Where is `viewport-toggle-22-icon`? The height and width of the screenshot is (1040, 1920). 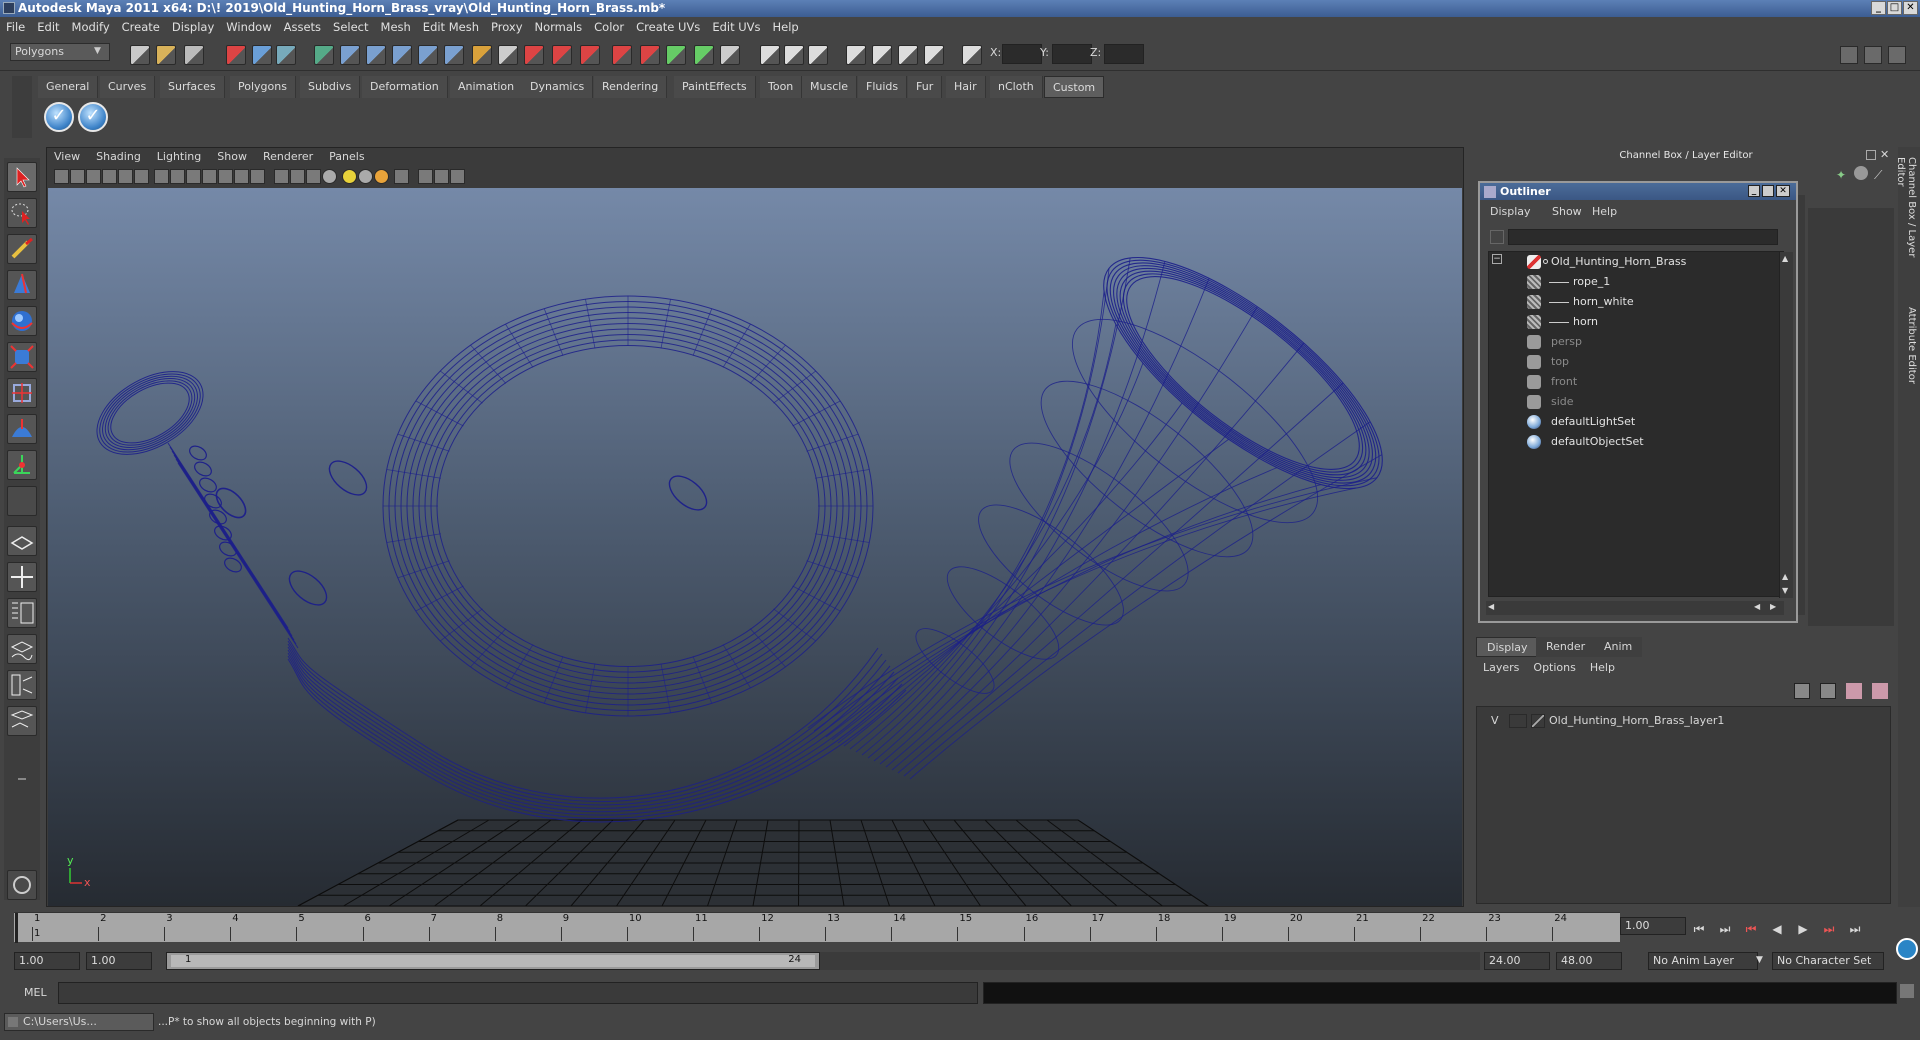
viewport-toggle-22-icon is located at coordinates (425, 176).